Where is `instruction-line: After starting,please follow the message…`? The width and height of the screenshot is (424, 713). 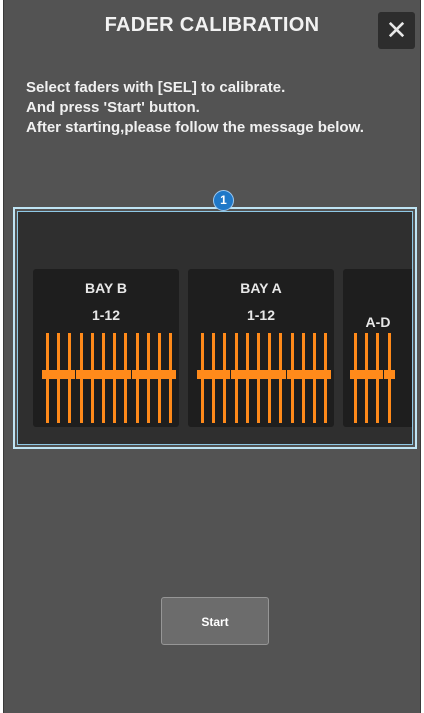
instruction-line: After starting,please follow the message… is located at coordinates (195, 127).